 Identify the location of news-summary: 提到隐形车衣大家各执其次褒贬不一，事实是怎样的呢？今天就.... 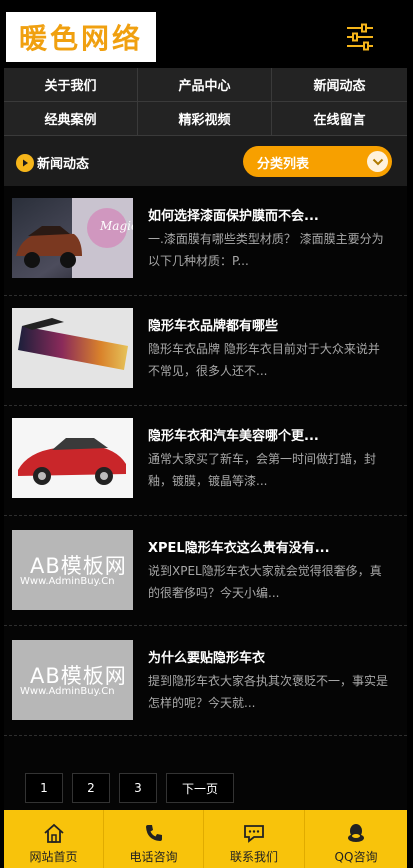
(268, 692).